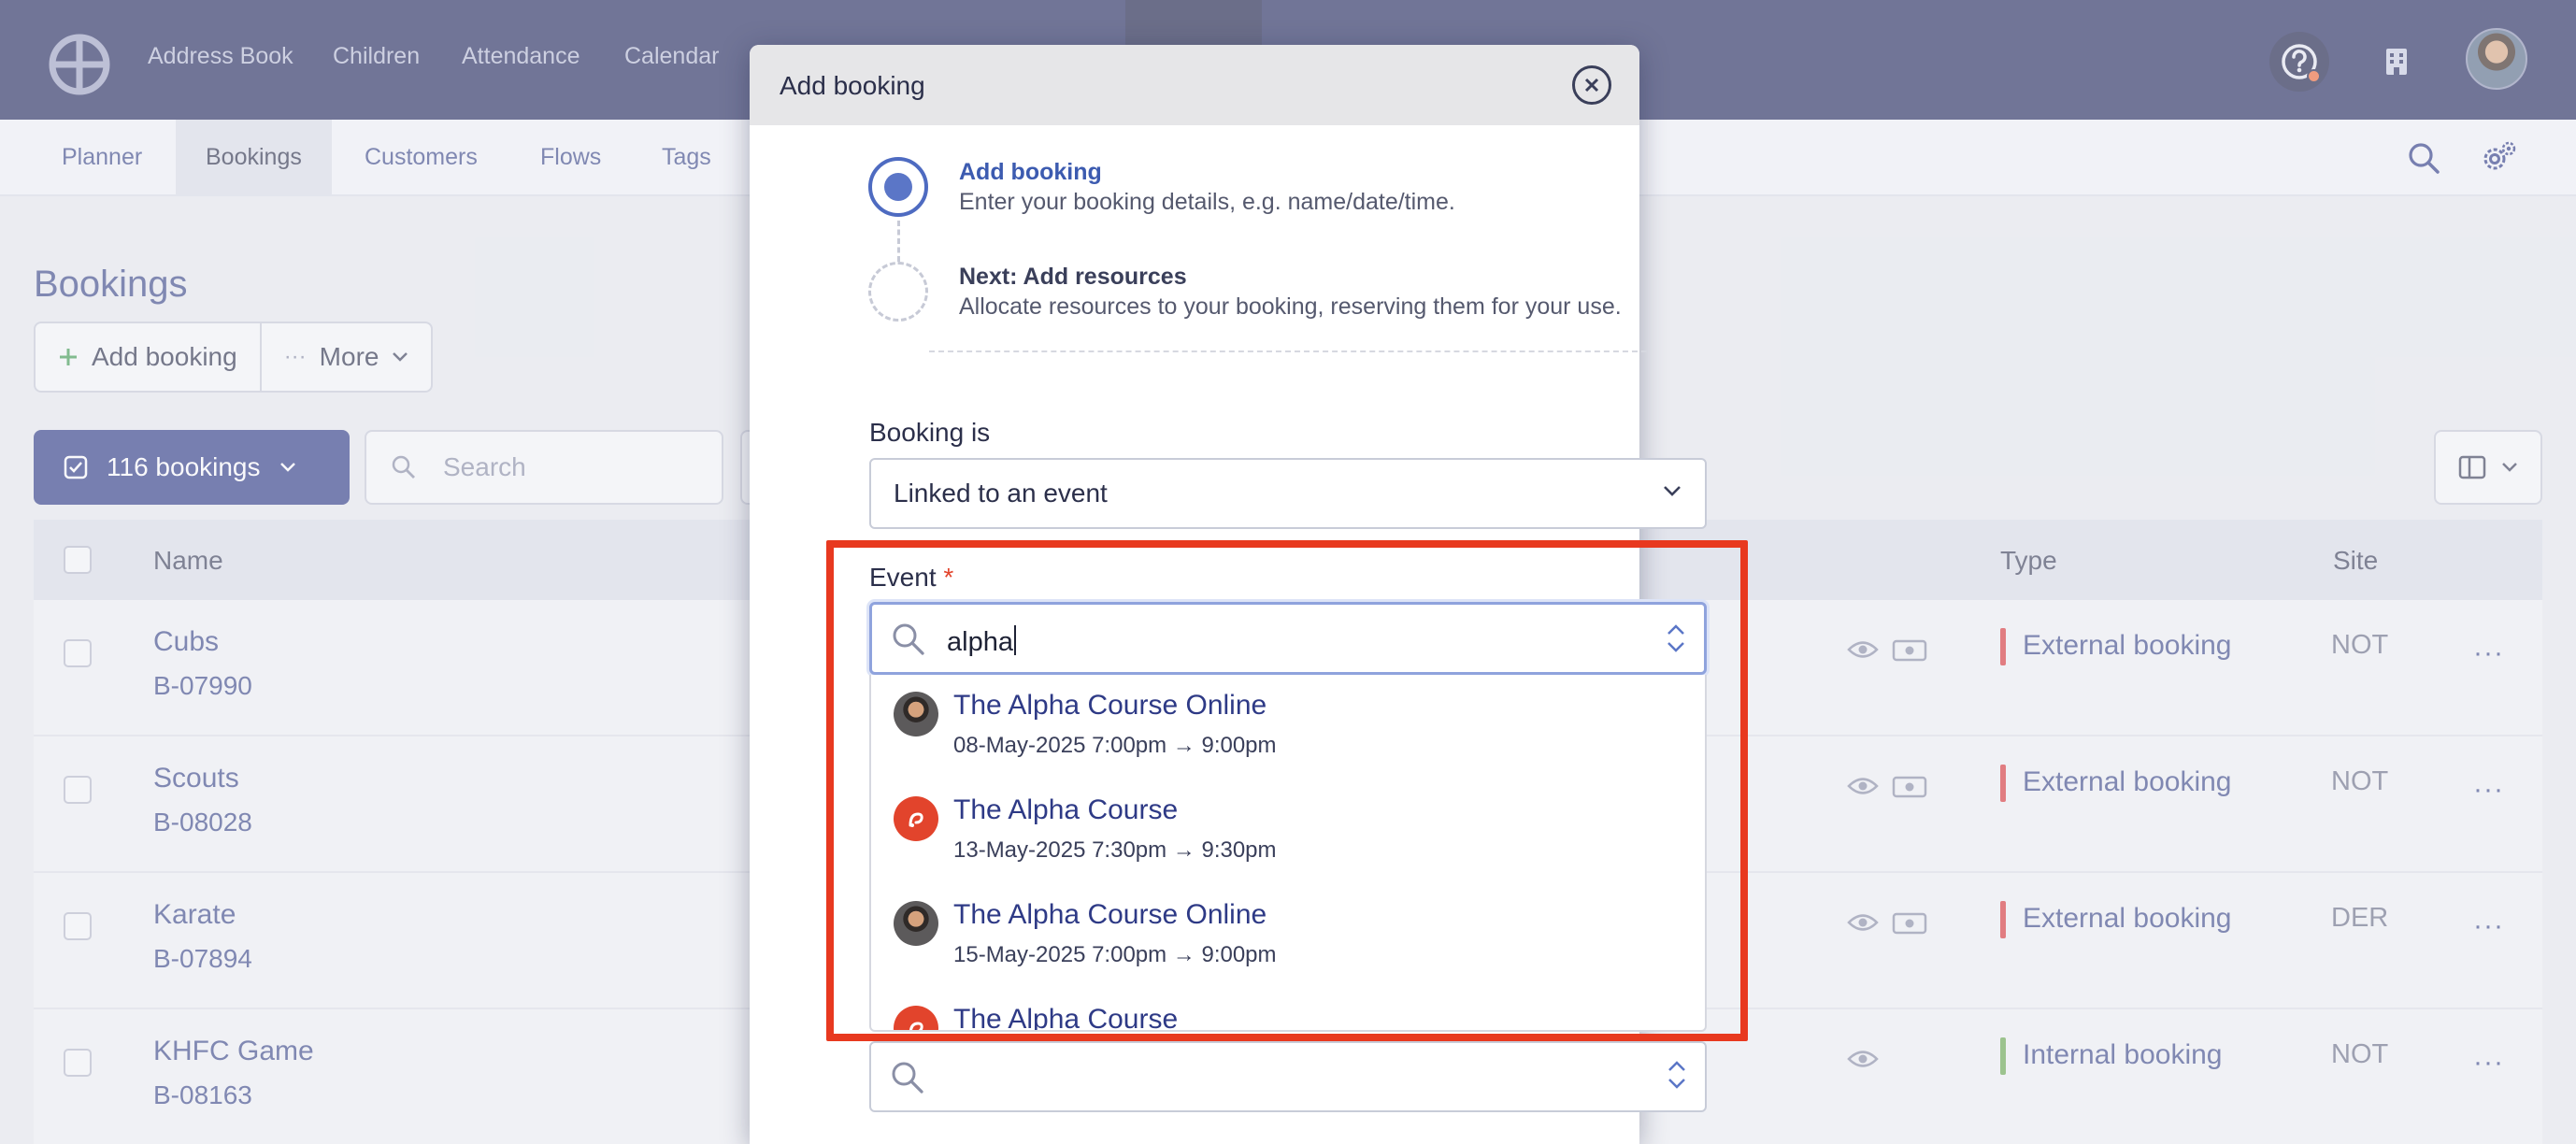 This screenshot has width=2576, height=1144. What do you see at coordinates (1288, 351) in the screenshot?
I see `steps-divider` at bounding box center [1288, 351].